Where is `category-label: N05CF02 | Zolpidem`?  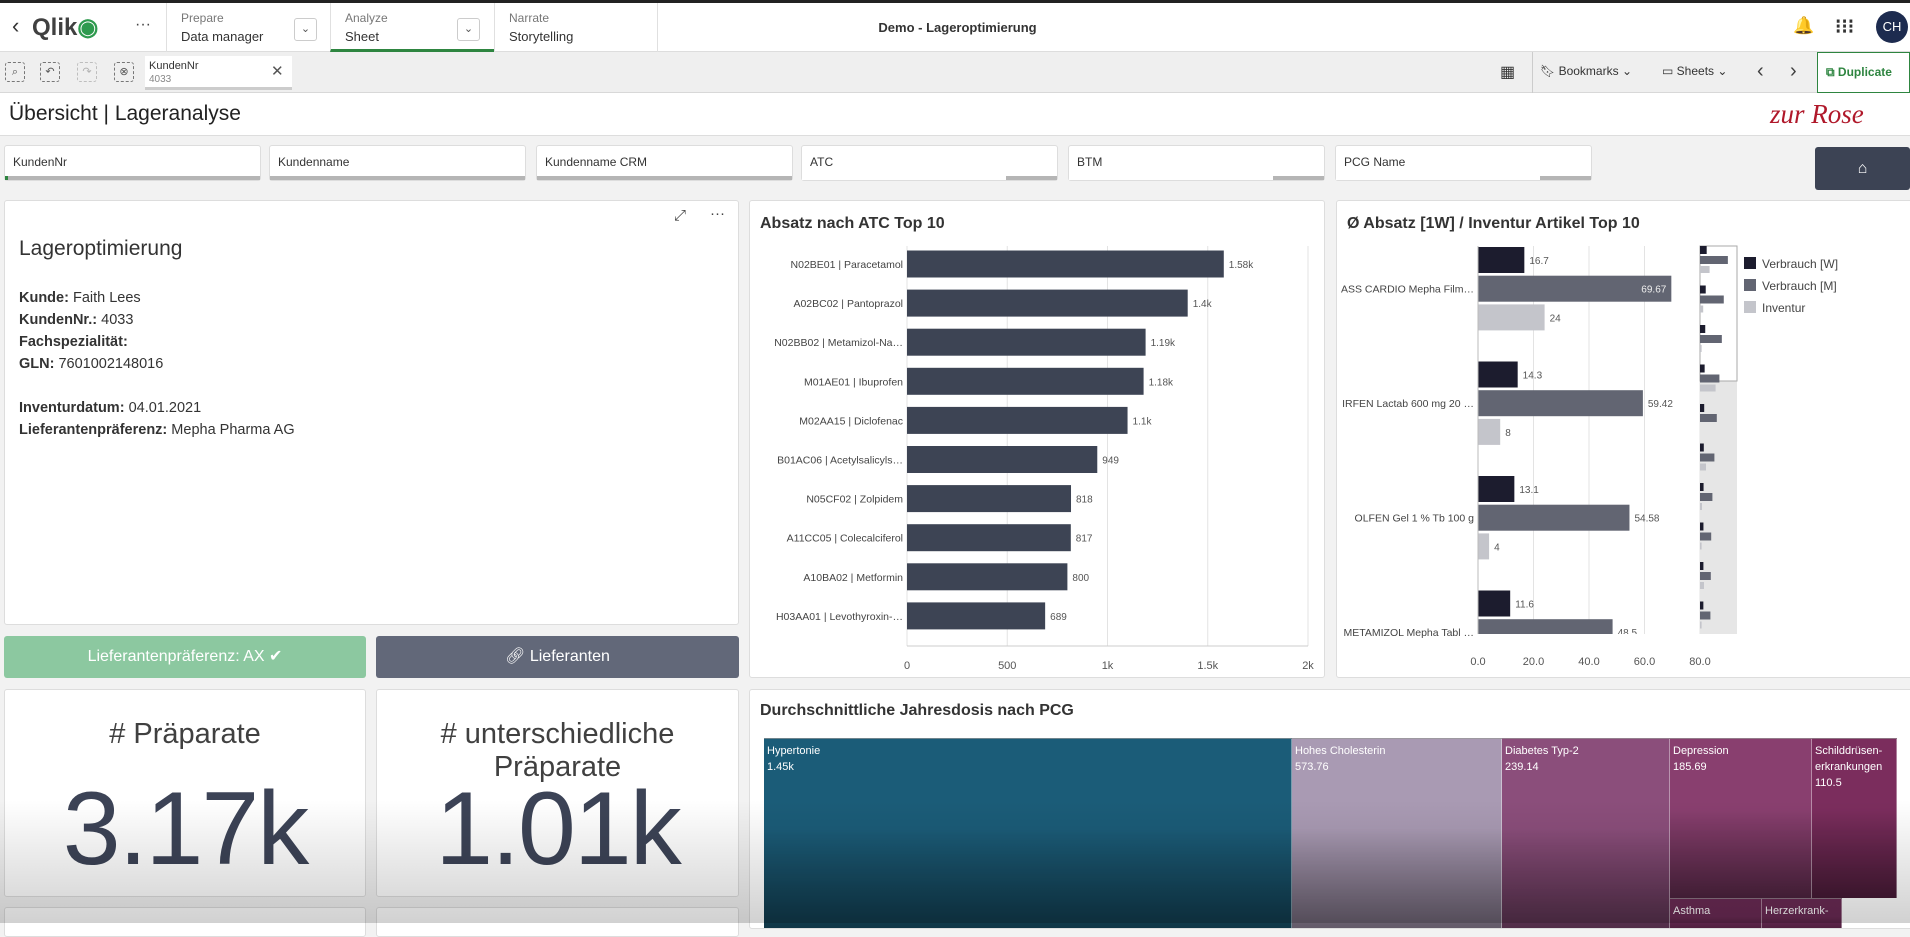 category-label: N05CF02 | Zolpidem is located at coordinates (854, 500).